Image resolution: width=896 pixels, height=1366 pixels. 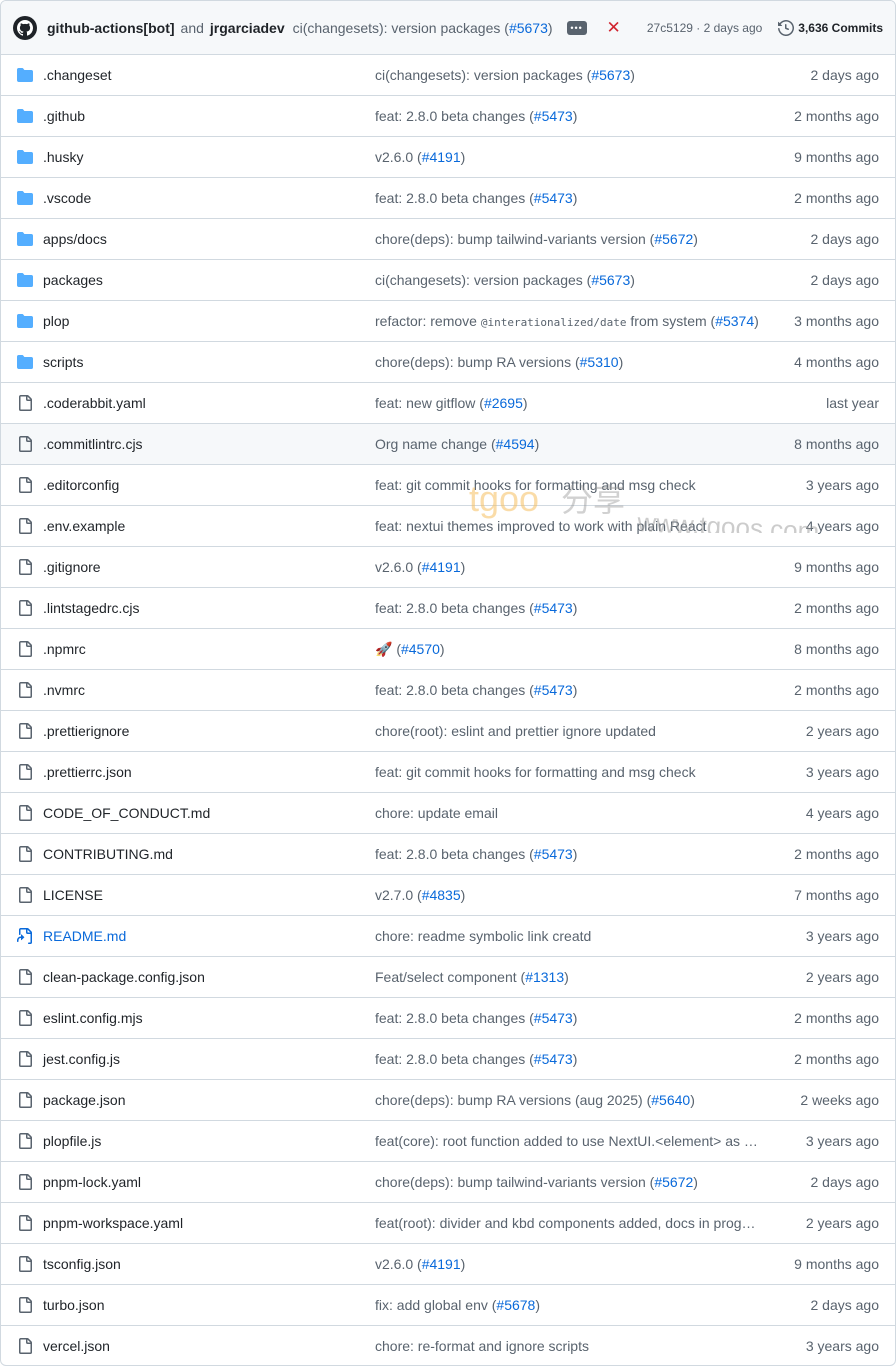 I want to click on file-name-link: .coderabbit.yaml, so click(x=94, y=403).